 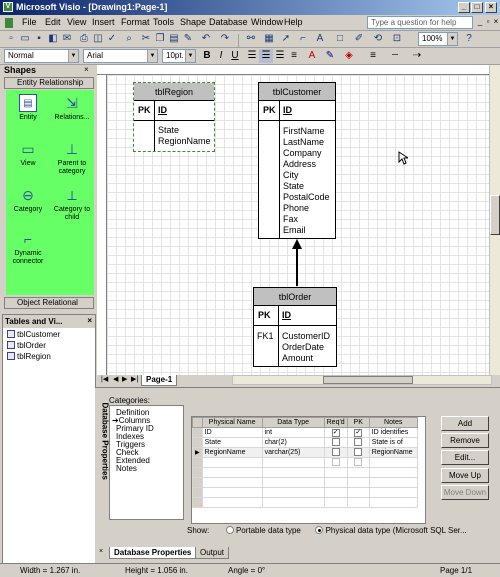 I want to click on page-nav-first-icon: |◀, so click(x=104, y=379).